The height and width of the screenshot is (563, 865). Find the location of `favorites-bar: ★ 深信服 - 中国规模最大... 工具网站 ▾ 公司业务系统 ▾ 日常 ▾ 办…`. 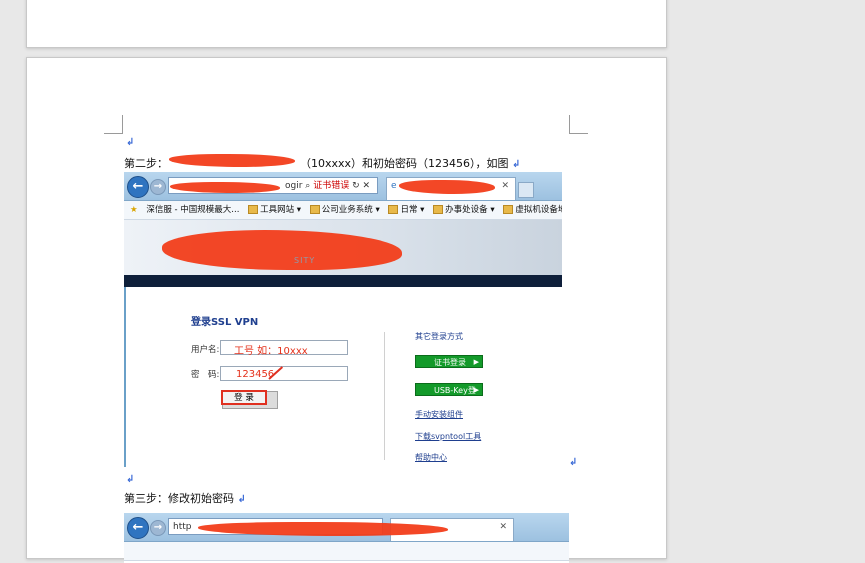

favorites-bar: ★ 深信服 - 中国规模最大... 工具网站 ▾ 公司业务系统 ▾ 日常 ▾ 办… is located at coordinates (343, 210).